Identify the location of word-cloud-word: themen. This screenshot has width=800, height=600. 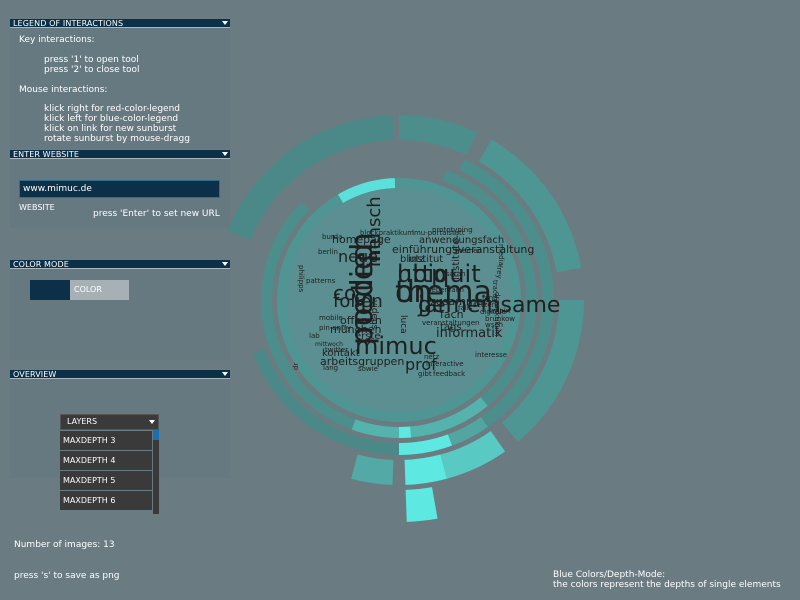
(468, 251).